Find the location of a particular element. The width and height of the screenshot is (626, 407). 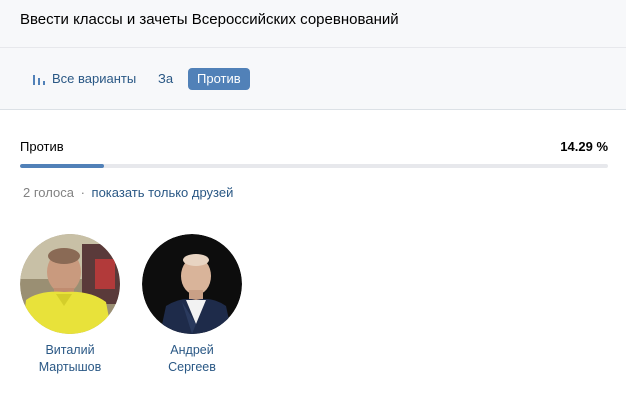

result-percent: 14.29 % is located at coordinates (584, 146).